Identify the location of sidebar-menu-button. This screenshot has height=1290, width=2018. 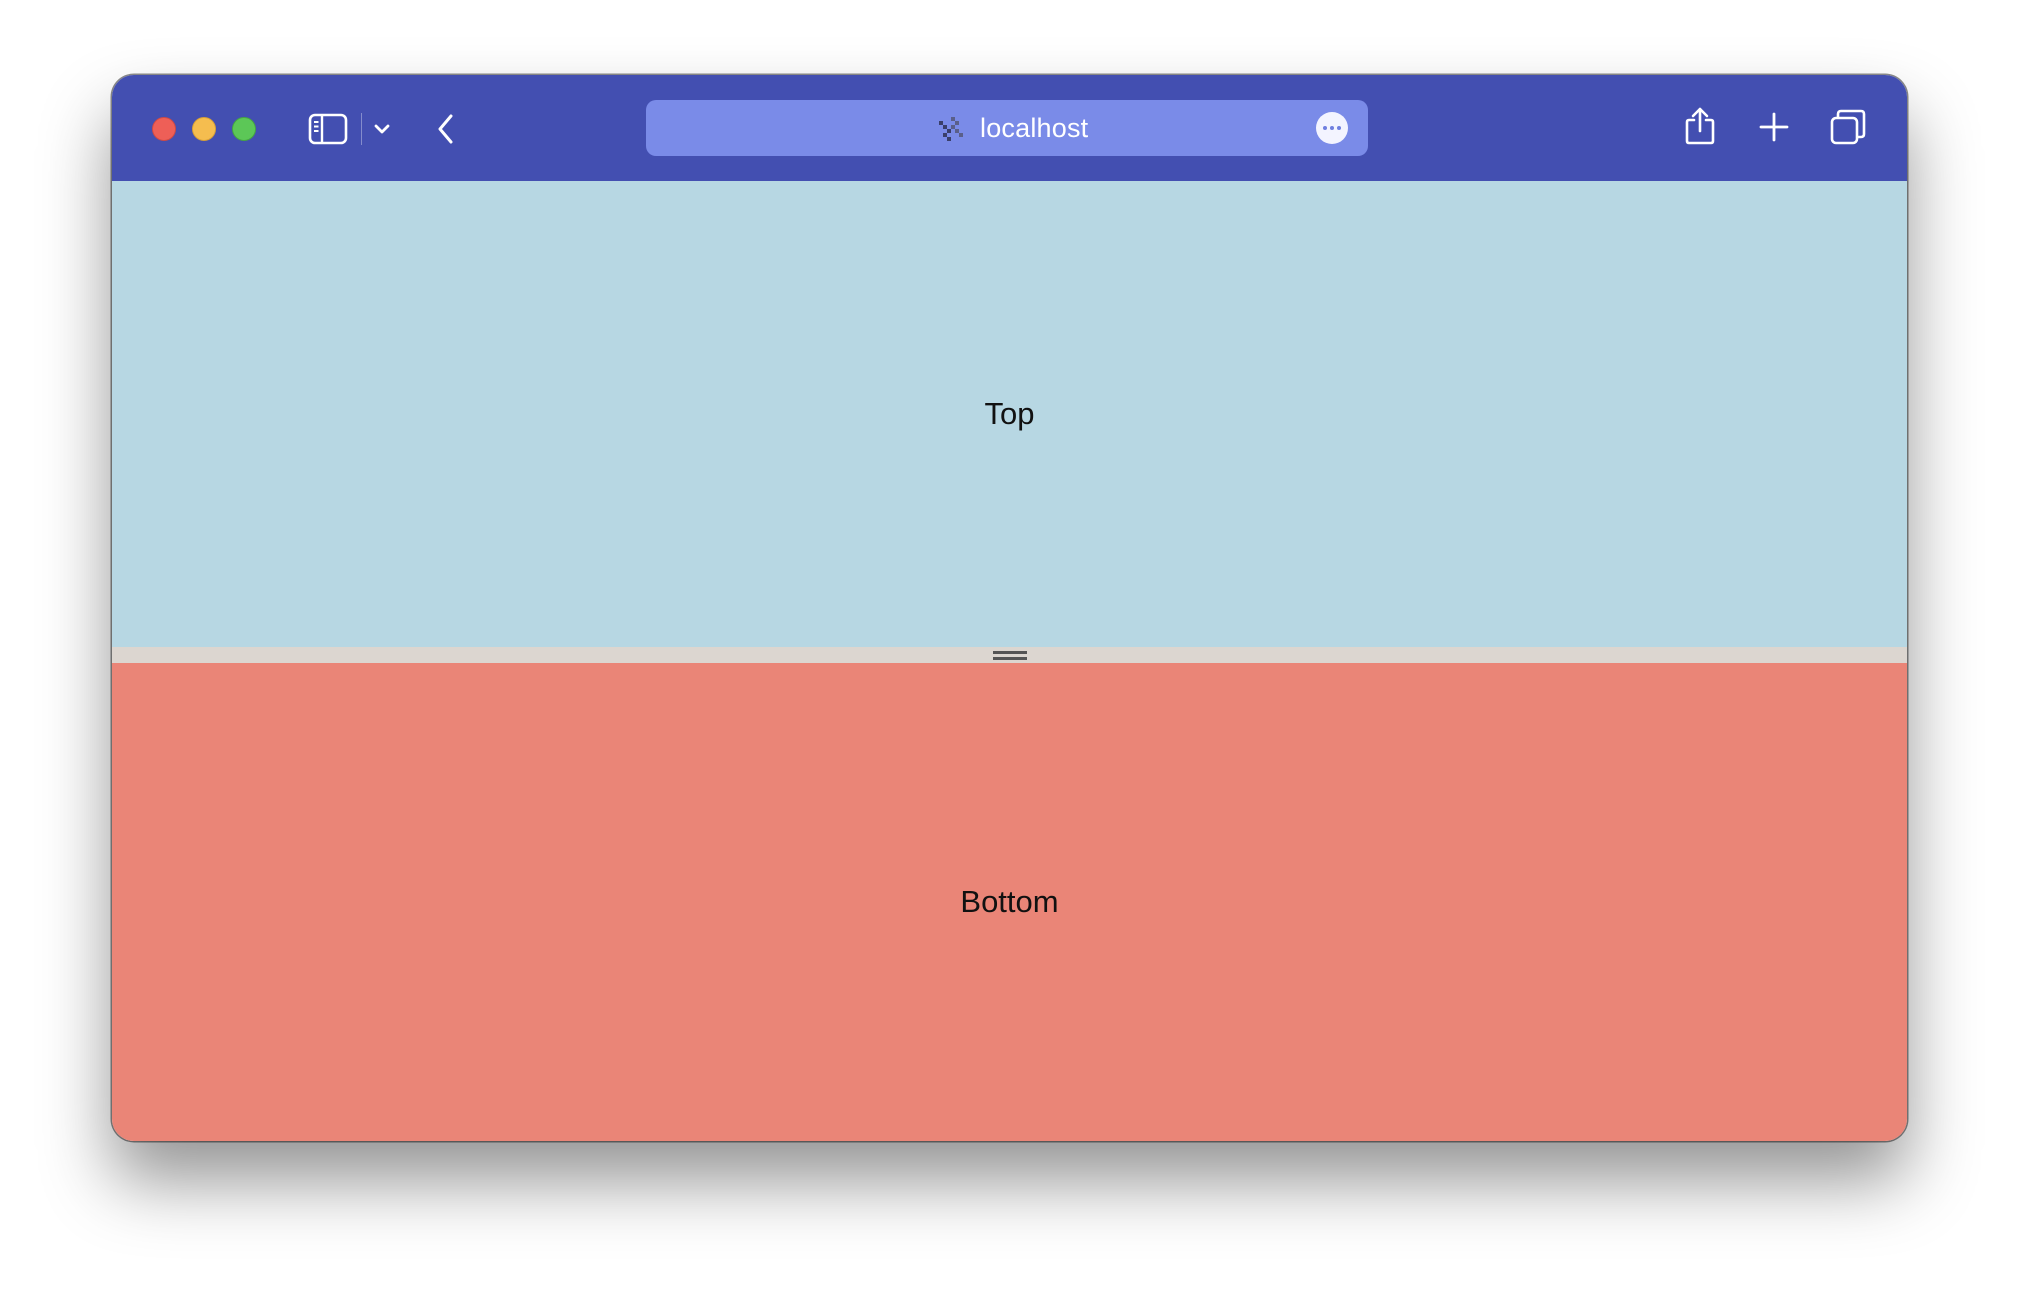
(382, 129).